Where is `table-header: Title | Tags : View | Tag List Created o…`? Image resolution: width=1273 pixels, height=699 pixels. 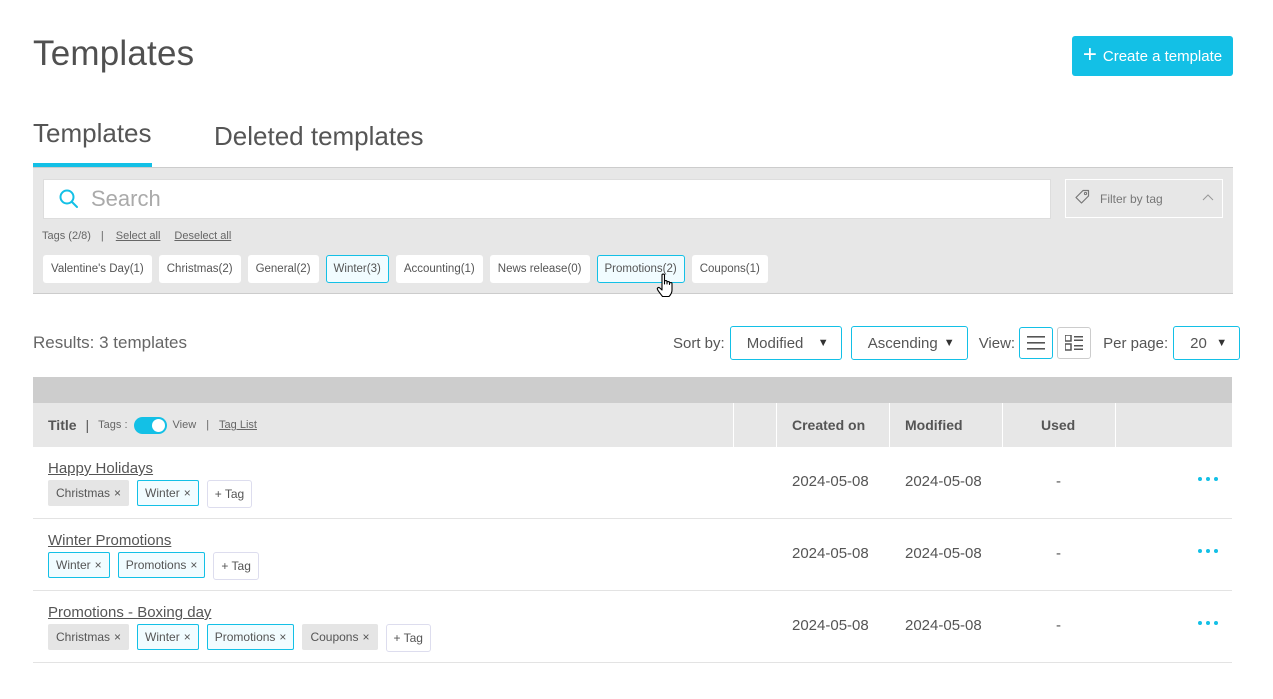 table-header: Title | Tags : View | Tag List Created o… is located at coordinates (632, 425).